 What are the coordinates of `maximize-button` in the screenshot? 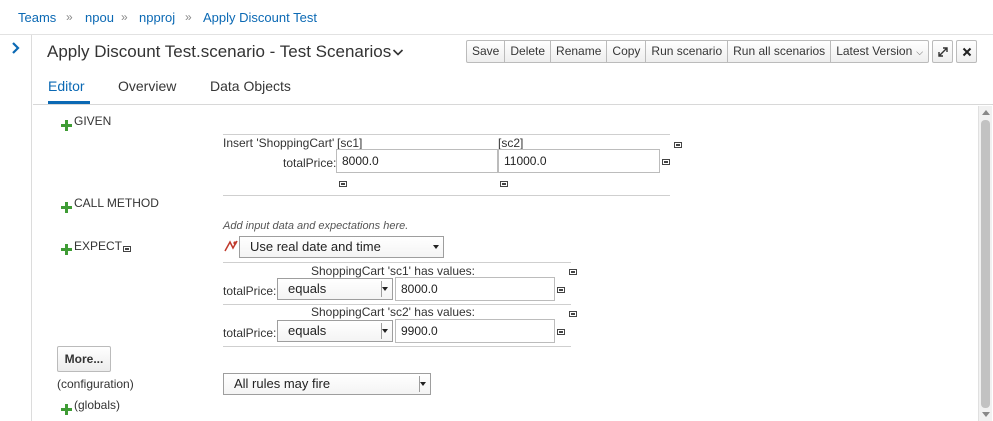 It's located at (942, 51).